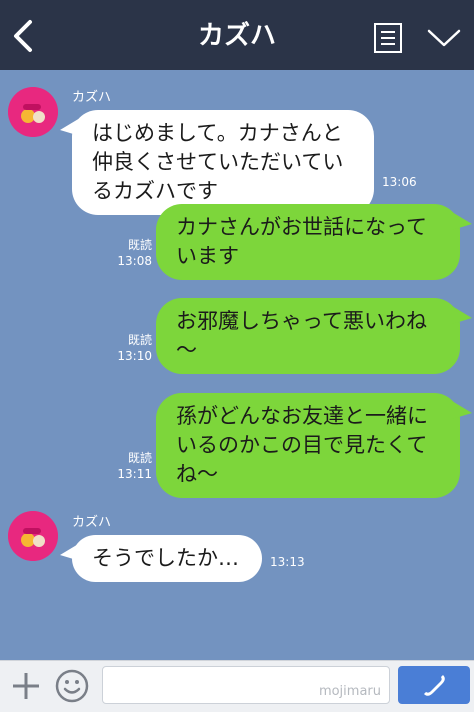  What do you see at coordinates (349, 691) in the screenshot?
I see `watermark-text: mojimaru` at bounding box center [349, 691].